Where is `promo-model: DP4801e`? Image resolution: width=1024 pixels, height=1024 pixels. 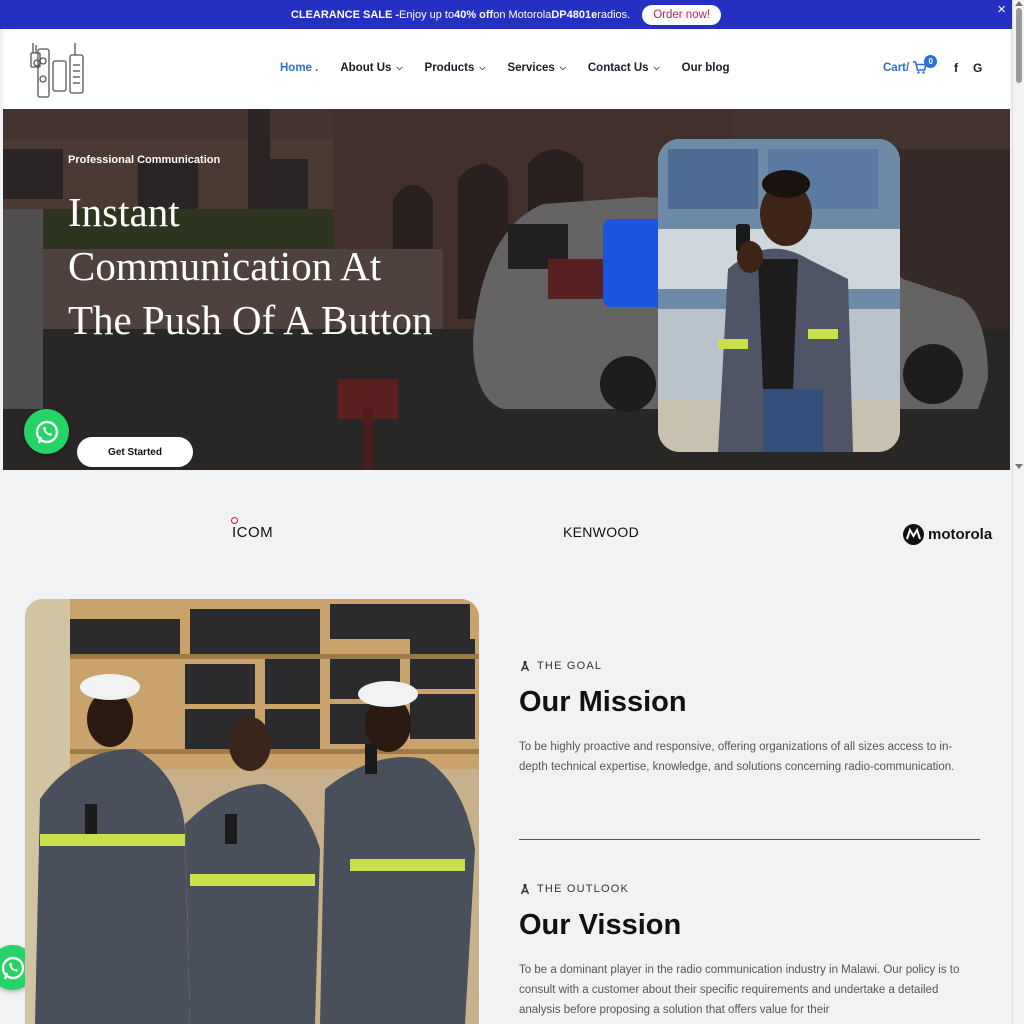
promo-model: DP4801e is located at coordinates (574, 14).